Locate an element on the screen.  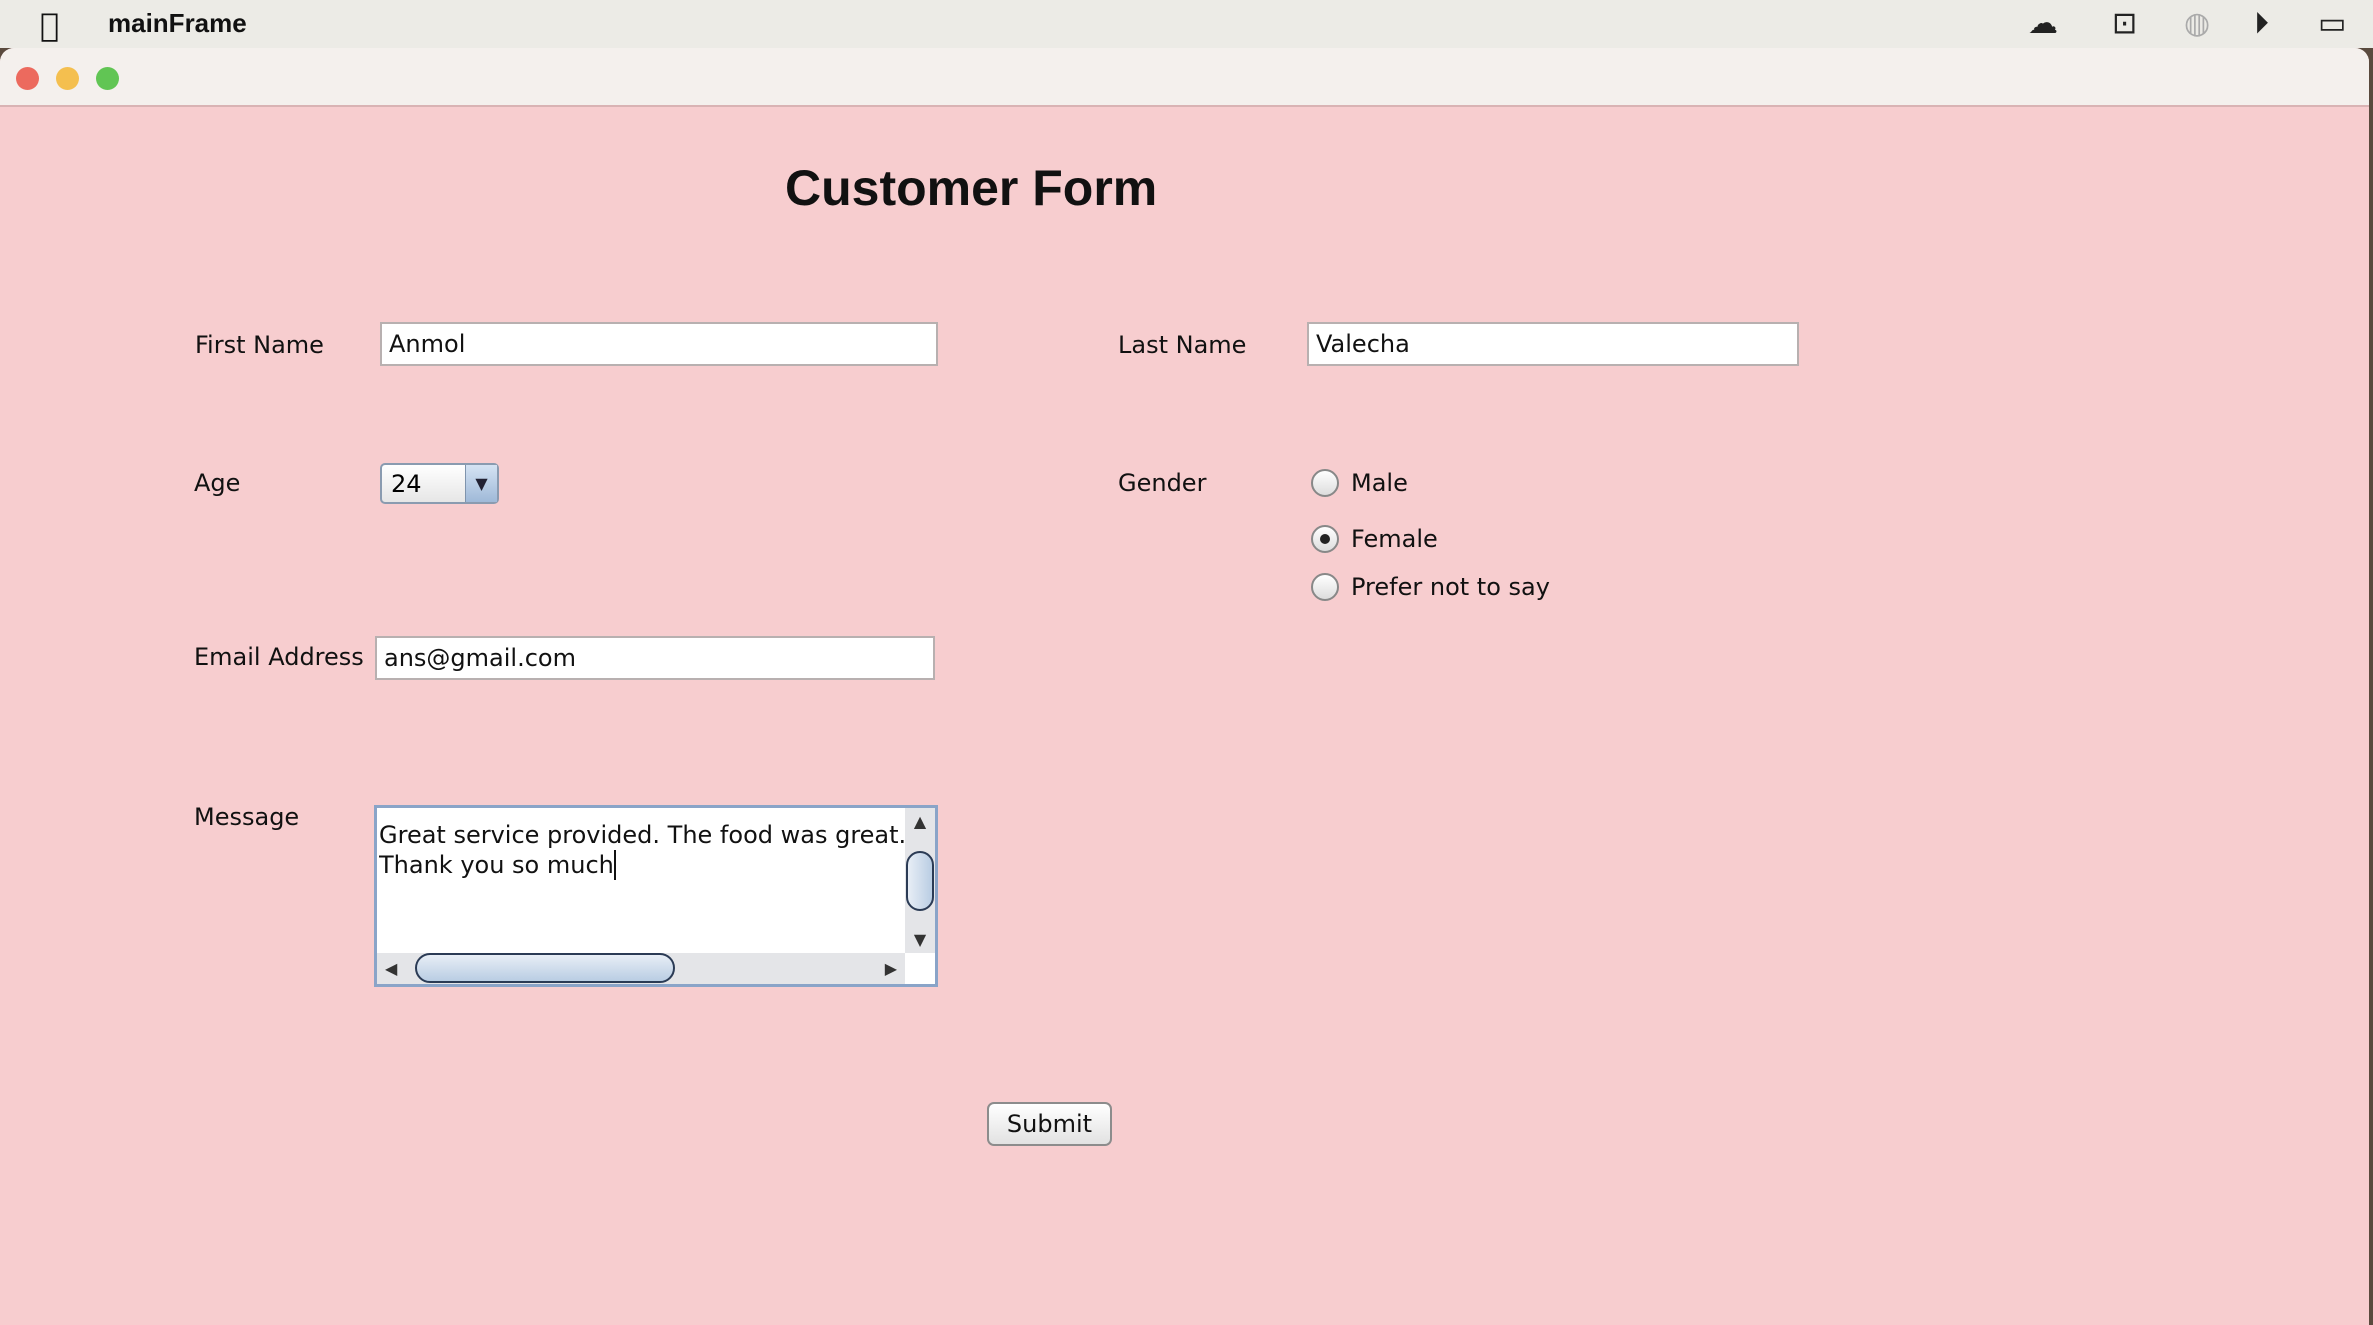
age-value: 24 is located at coordinates (406, 483).